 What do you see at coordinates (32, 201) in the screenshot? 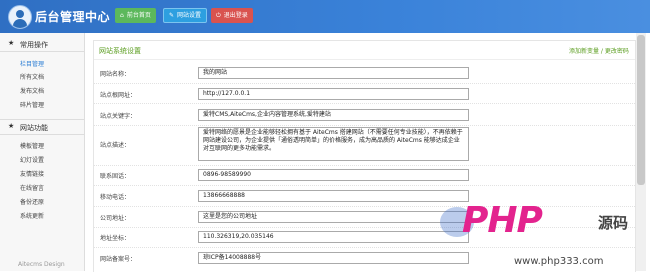
I see `sidebar-item-backup: 备份还原` at bounding box center [32, 201].